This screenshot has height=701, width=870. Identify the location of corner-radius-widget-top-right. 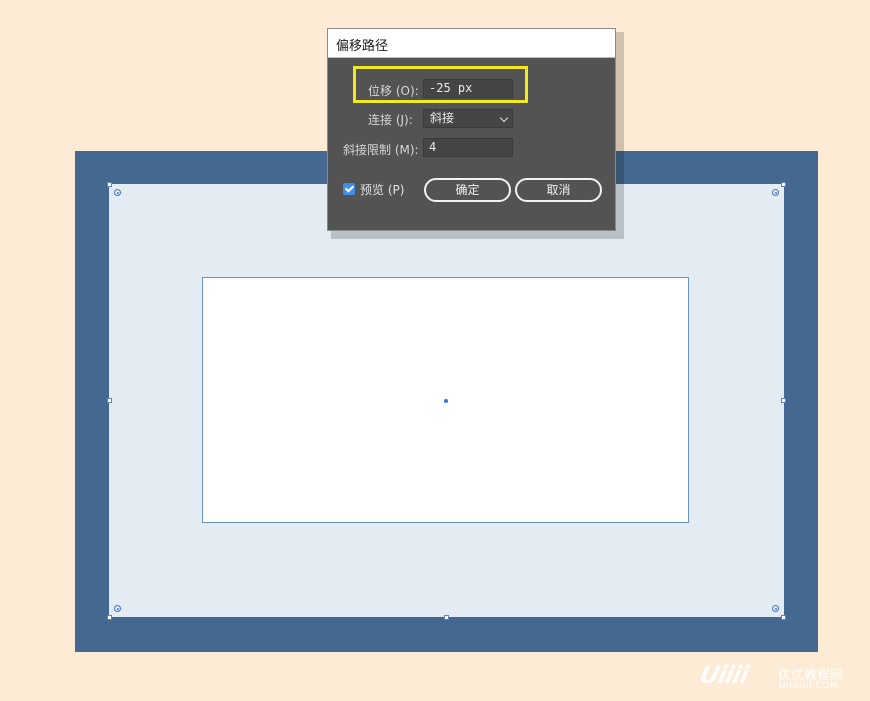
(775, 192).